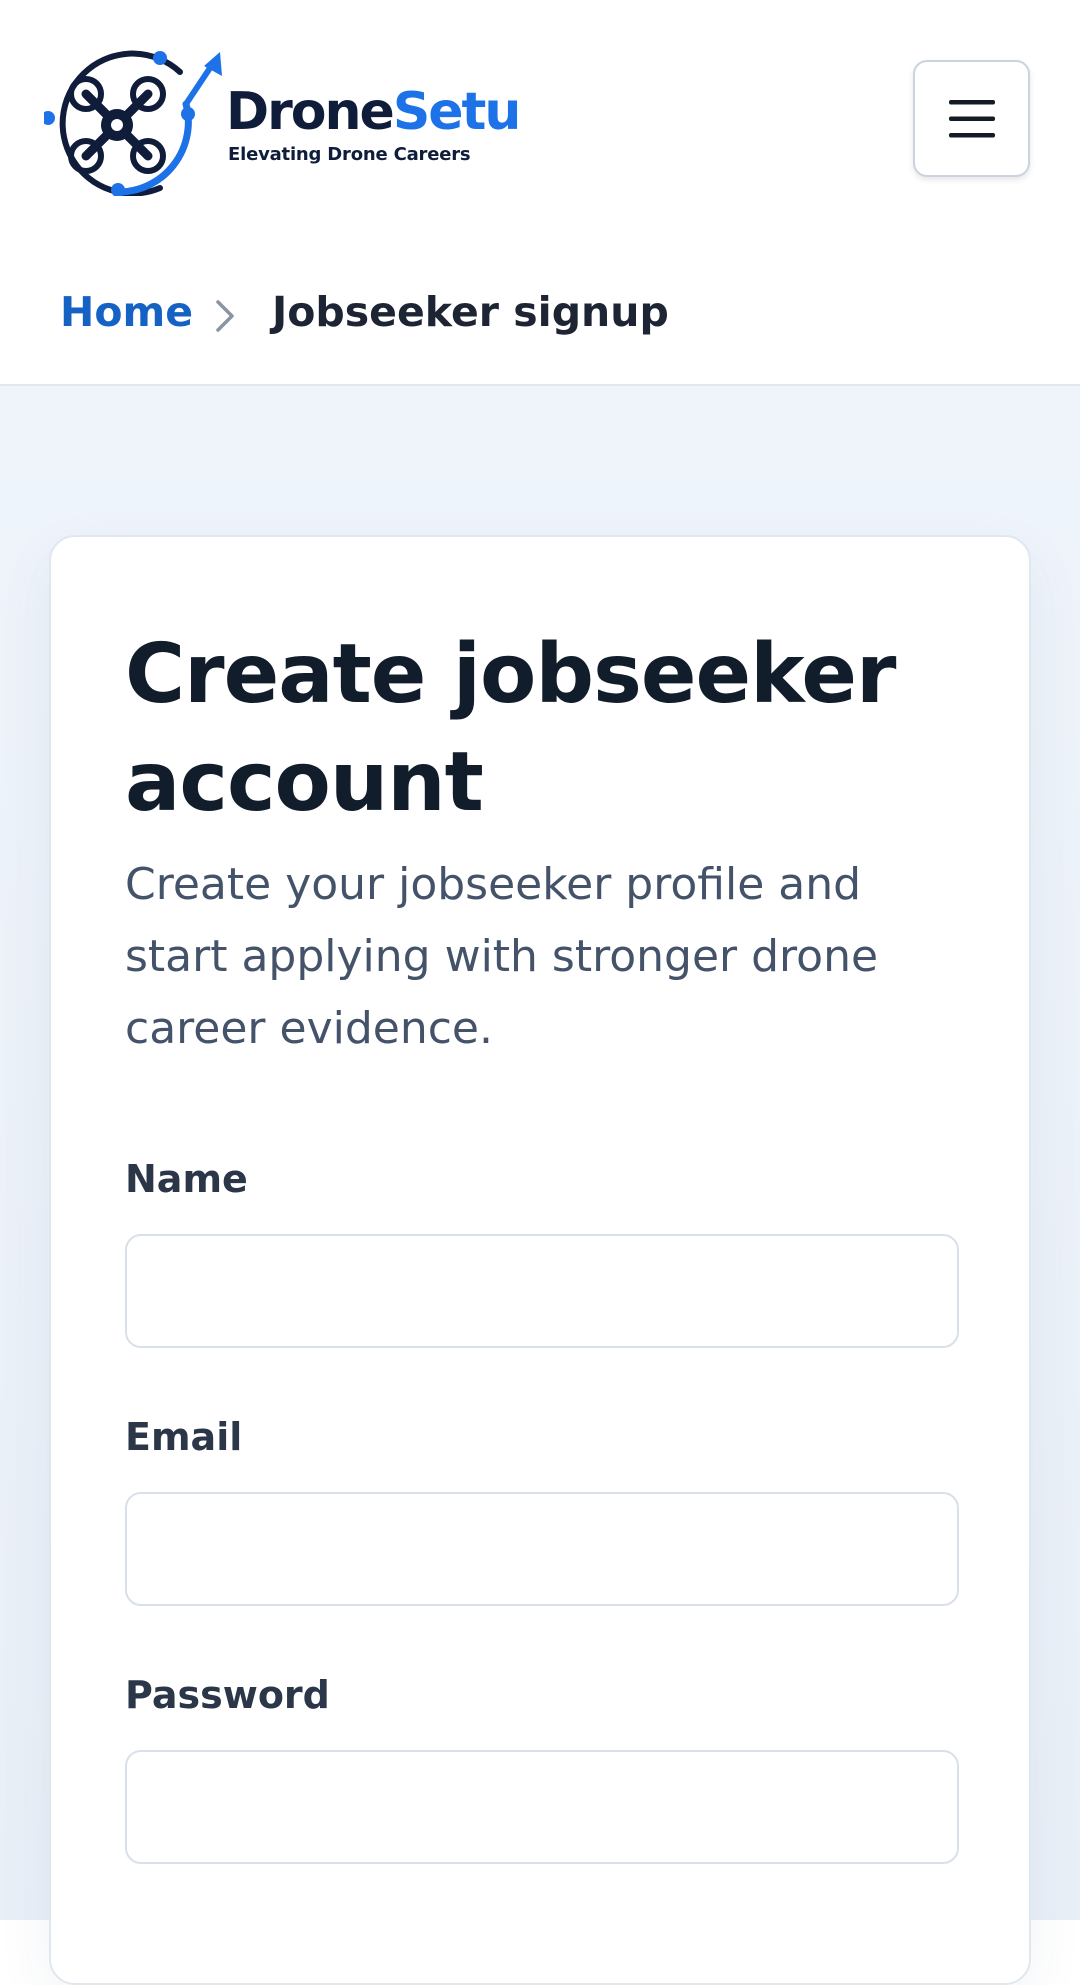 Image resolution: width=1080 pixels, height=1985 pixels. Describe the element at coordinates (184, 1437) in the screenshot. I see `email-label: Email` at that location.